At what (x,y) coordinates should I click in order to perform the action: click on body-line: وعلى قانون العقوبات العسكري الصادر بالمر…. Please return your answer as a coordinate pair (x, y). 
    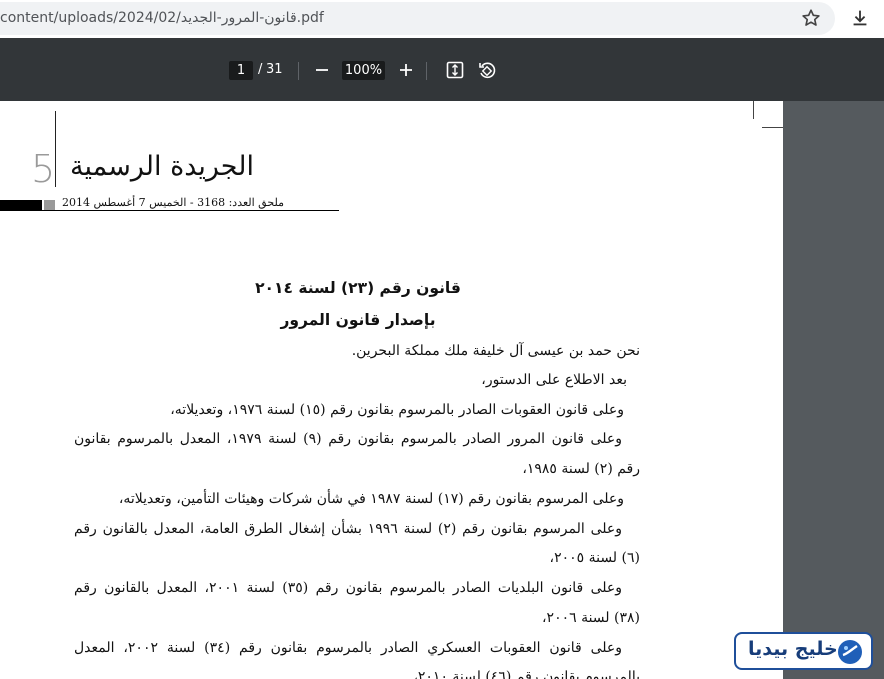
    Looking at the image, I should click on (348, 648).